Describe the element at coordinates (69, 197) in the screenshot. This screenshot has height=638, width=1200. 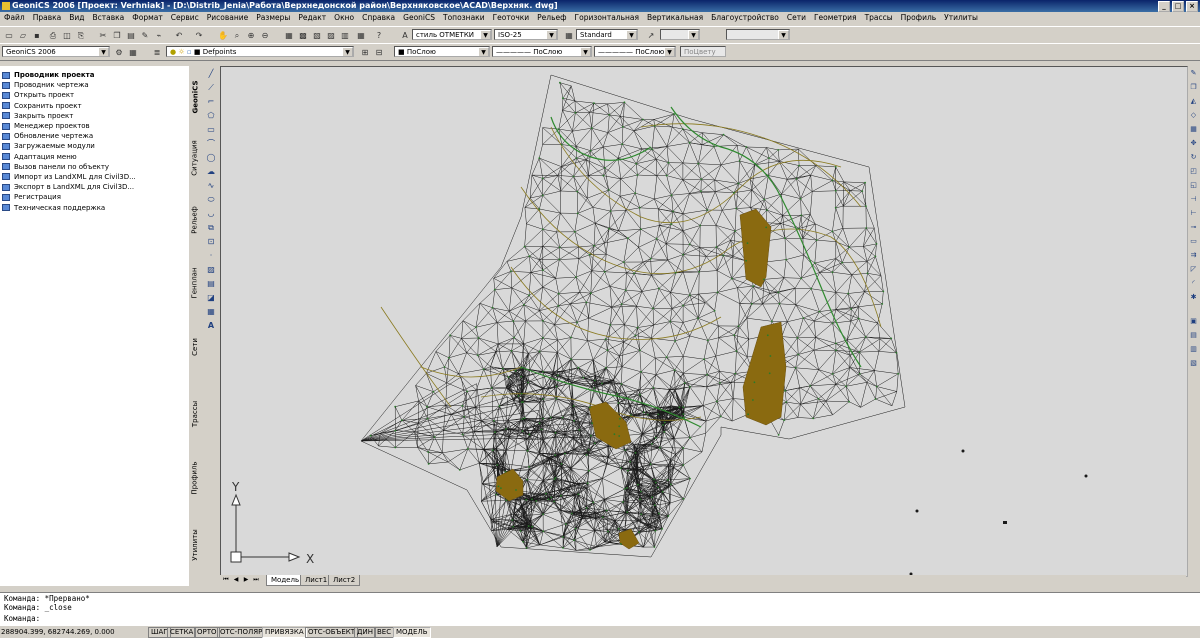
I see `tree-item: Регистрация` at that location.